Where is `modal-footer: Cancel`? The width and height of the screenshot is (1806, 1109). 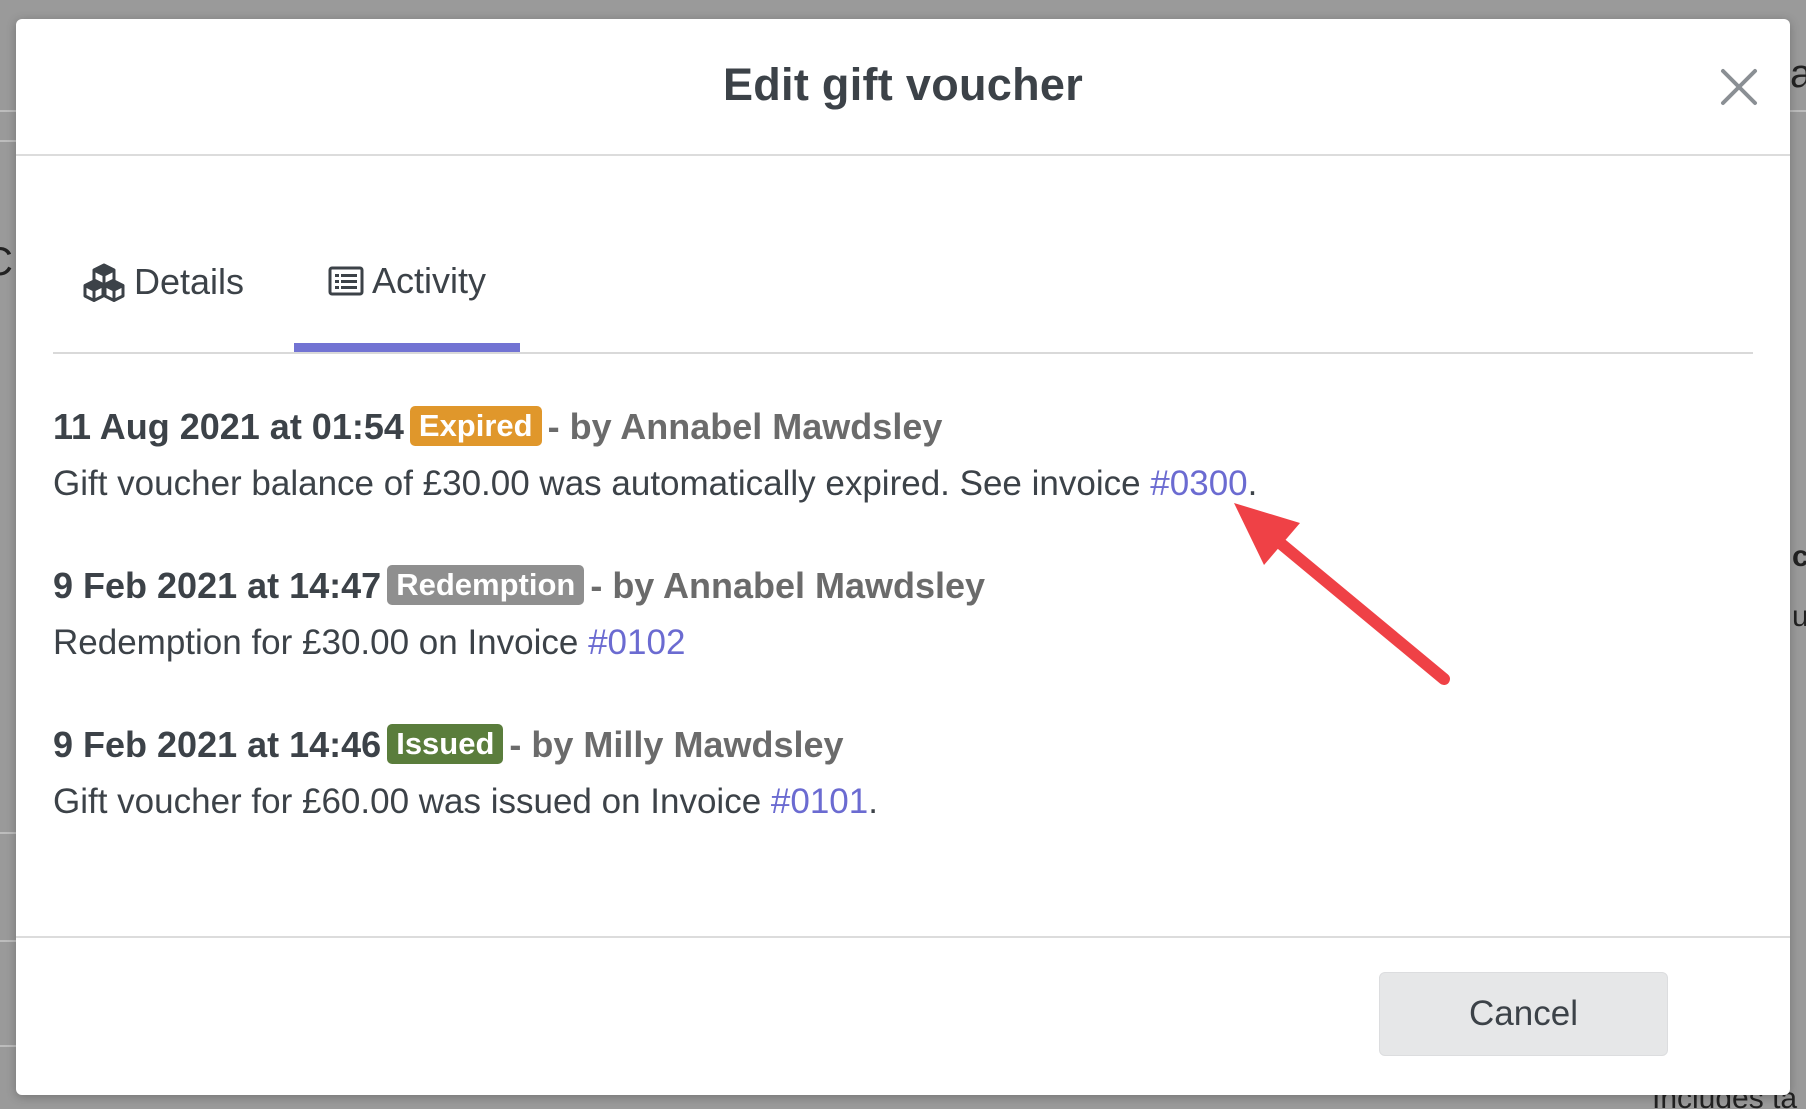 modal-footer: Cancel is located at coordinates (903, 1015).